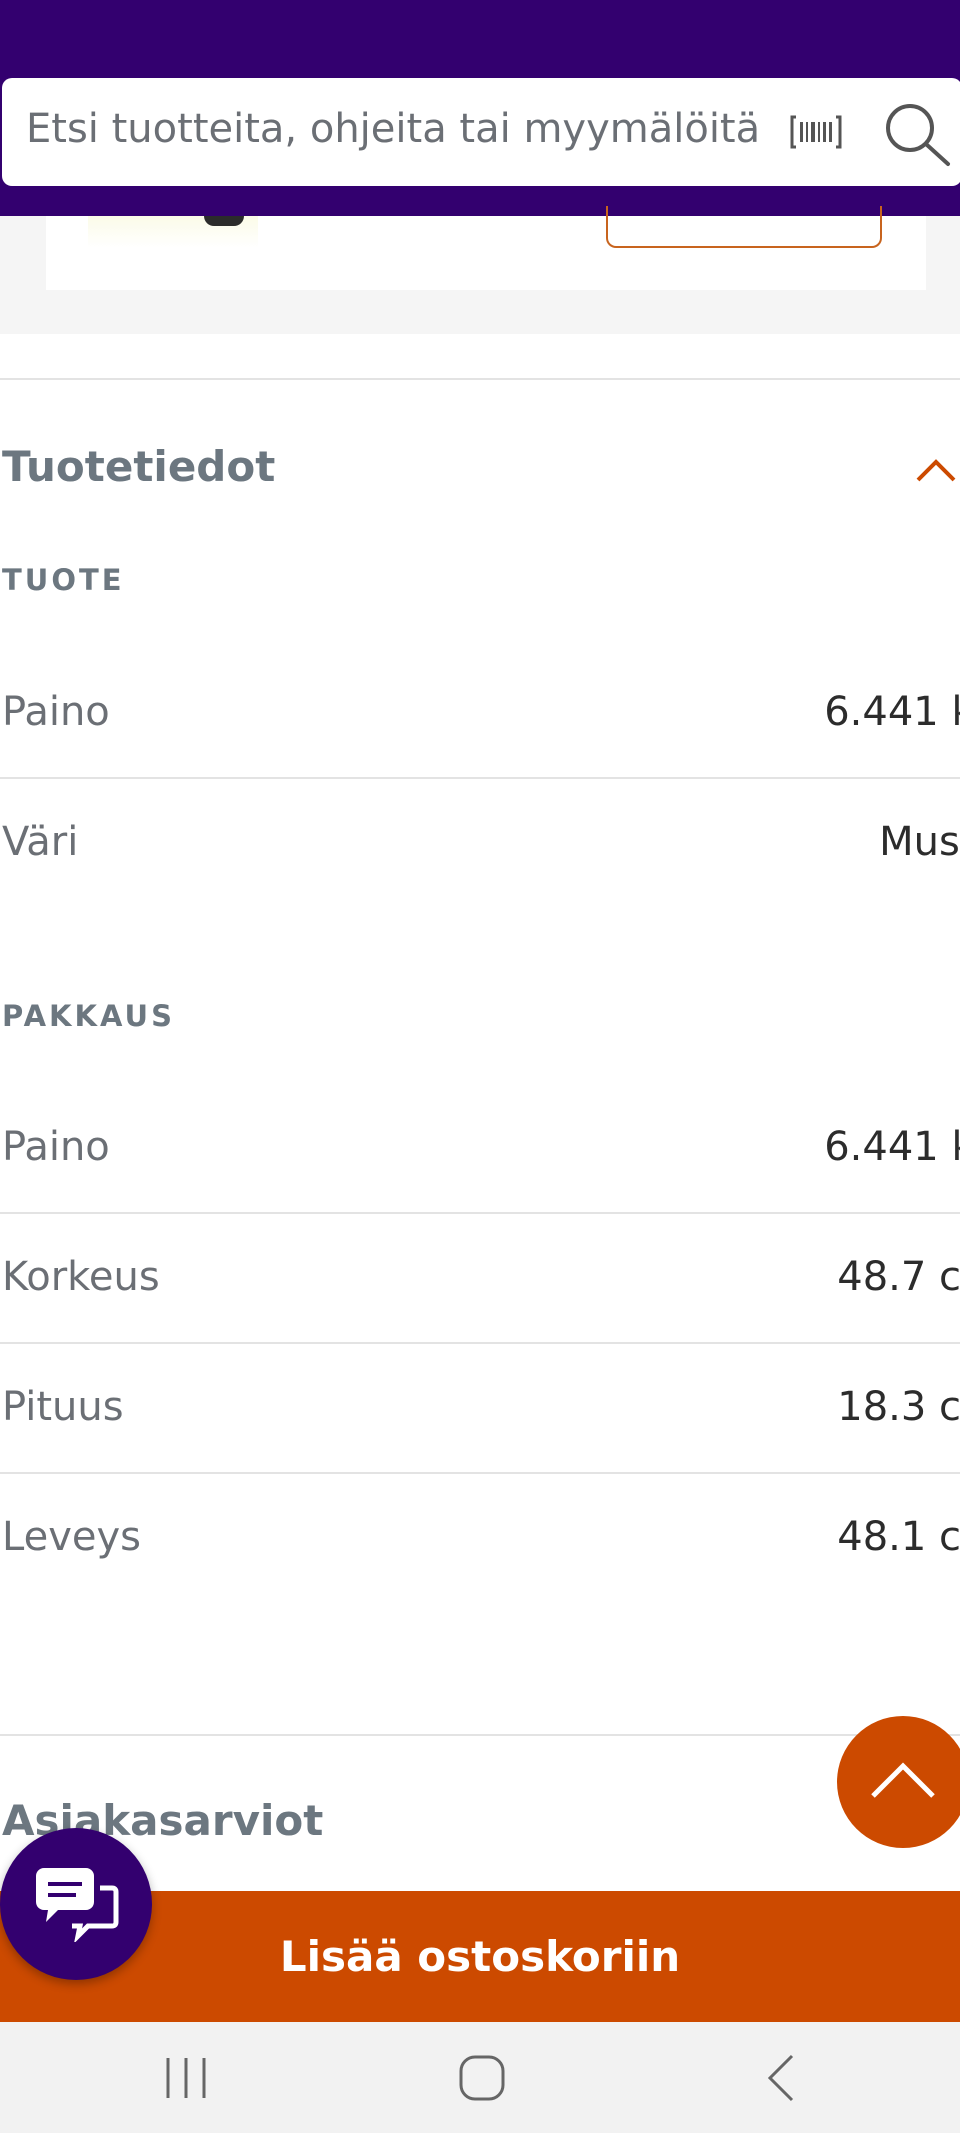 The image size is (960, 2133). What do you see at coordinates (898, 1537) in the screenshot?
I see `spec-value: 48.1 cm` at bounding box center [898, 1537].